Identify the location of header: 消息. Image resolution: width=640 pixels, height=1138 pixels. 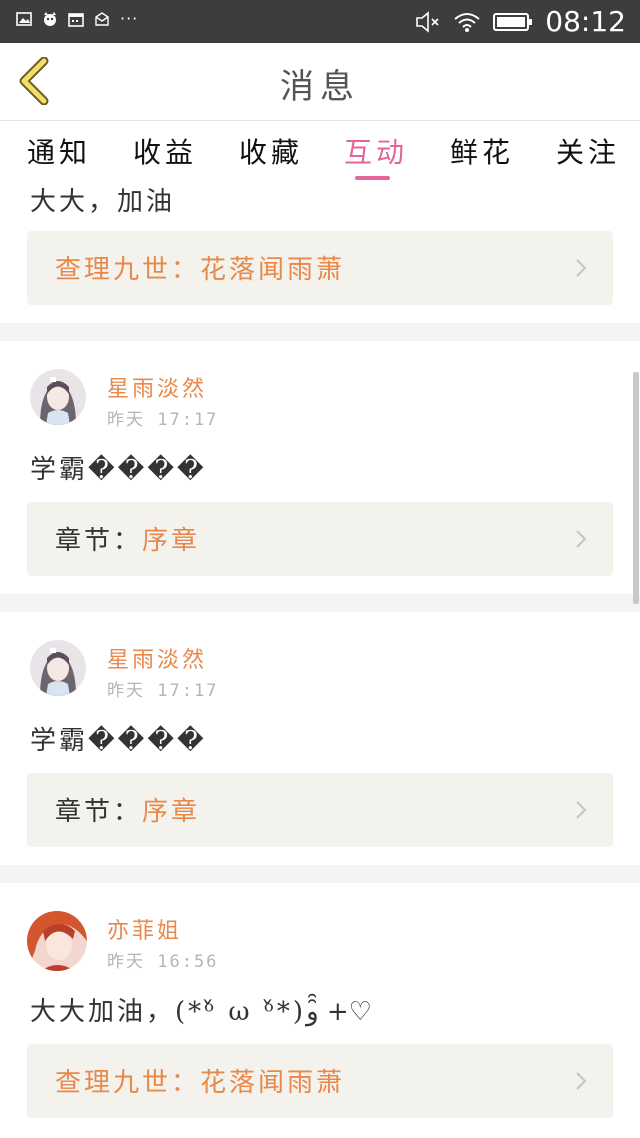
(320, 82).